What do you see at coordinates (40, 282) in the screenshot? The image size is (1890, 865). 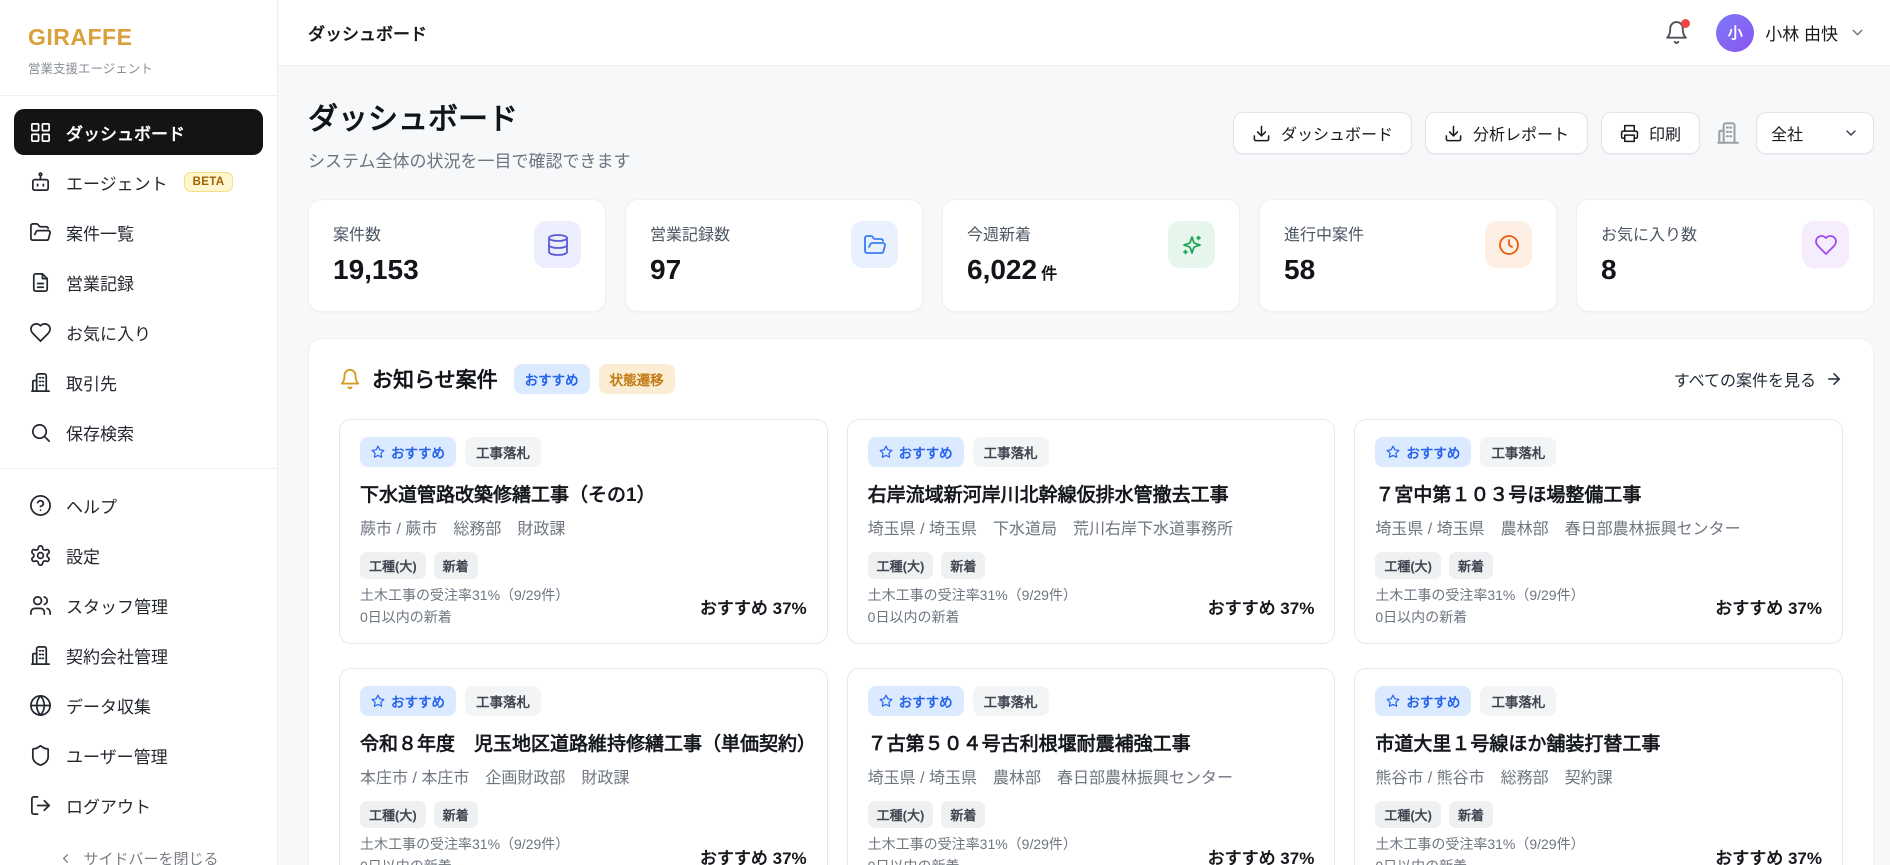 I see `file-text-icon` at bounding box center [40, 282].